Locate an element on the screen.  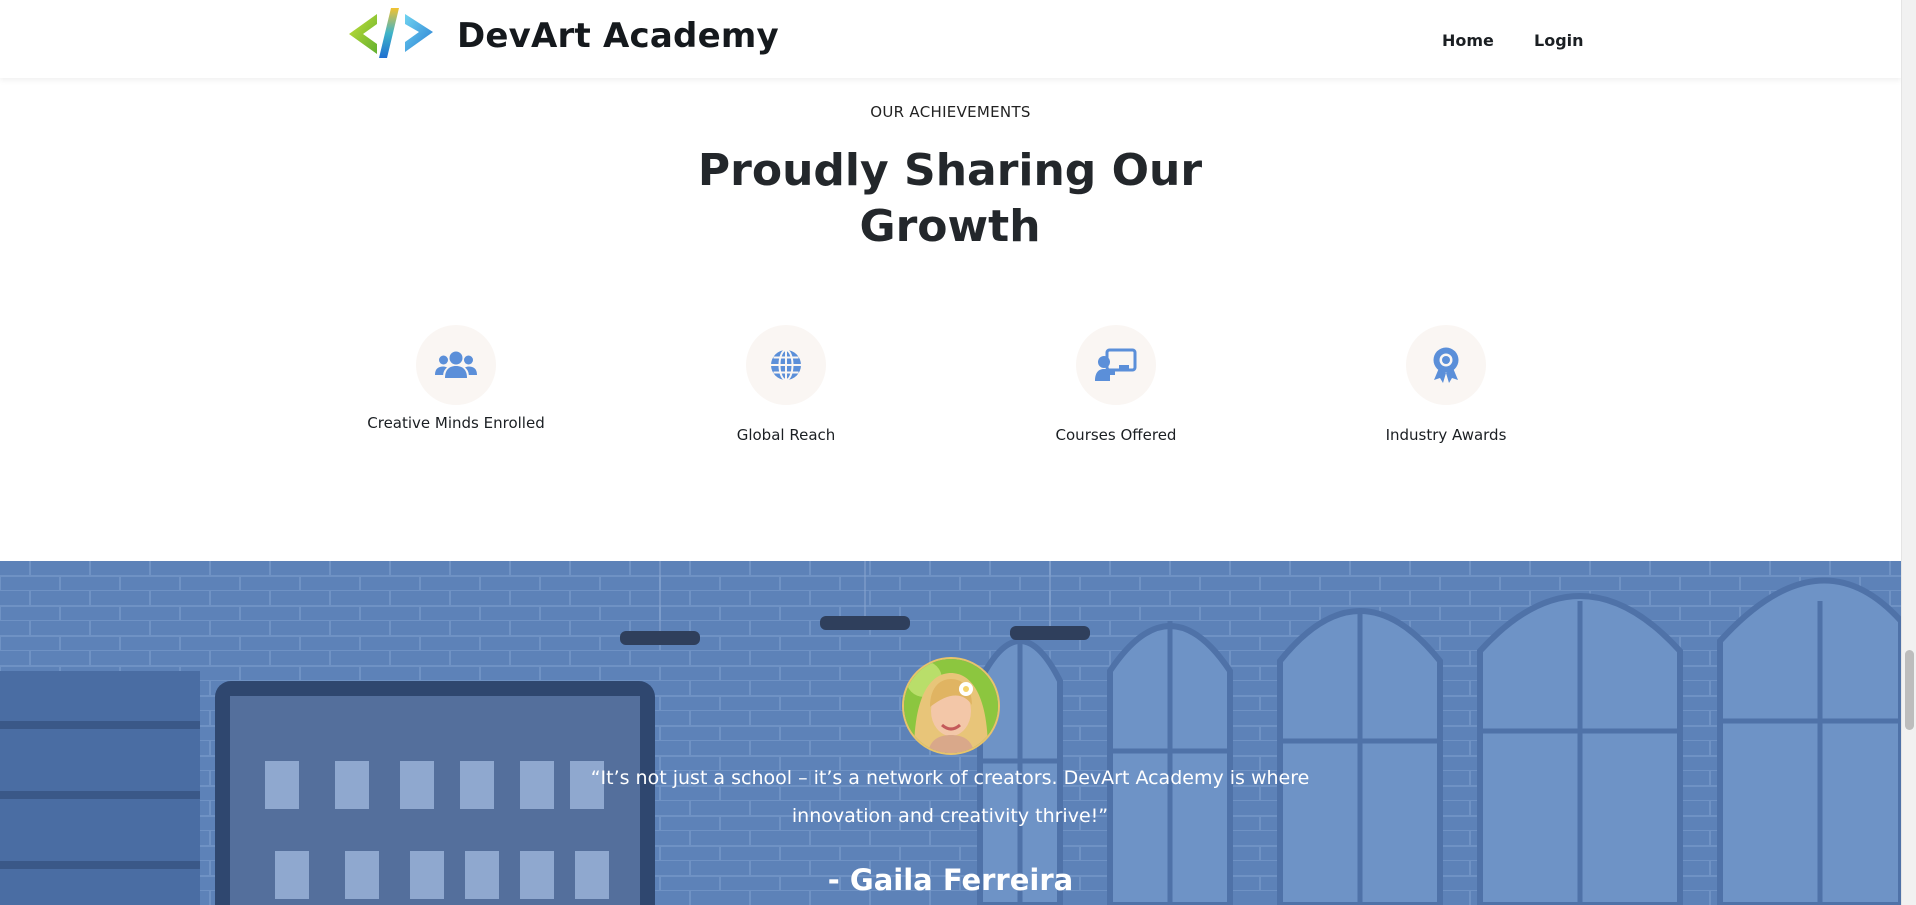
chalkboard-teacher-icon is located at coordinates (1116, 364).